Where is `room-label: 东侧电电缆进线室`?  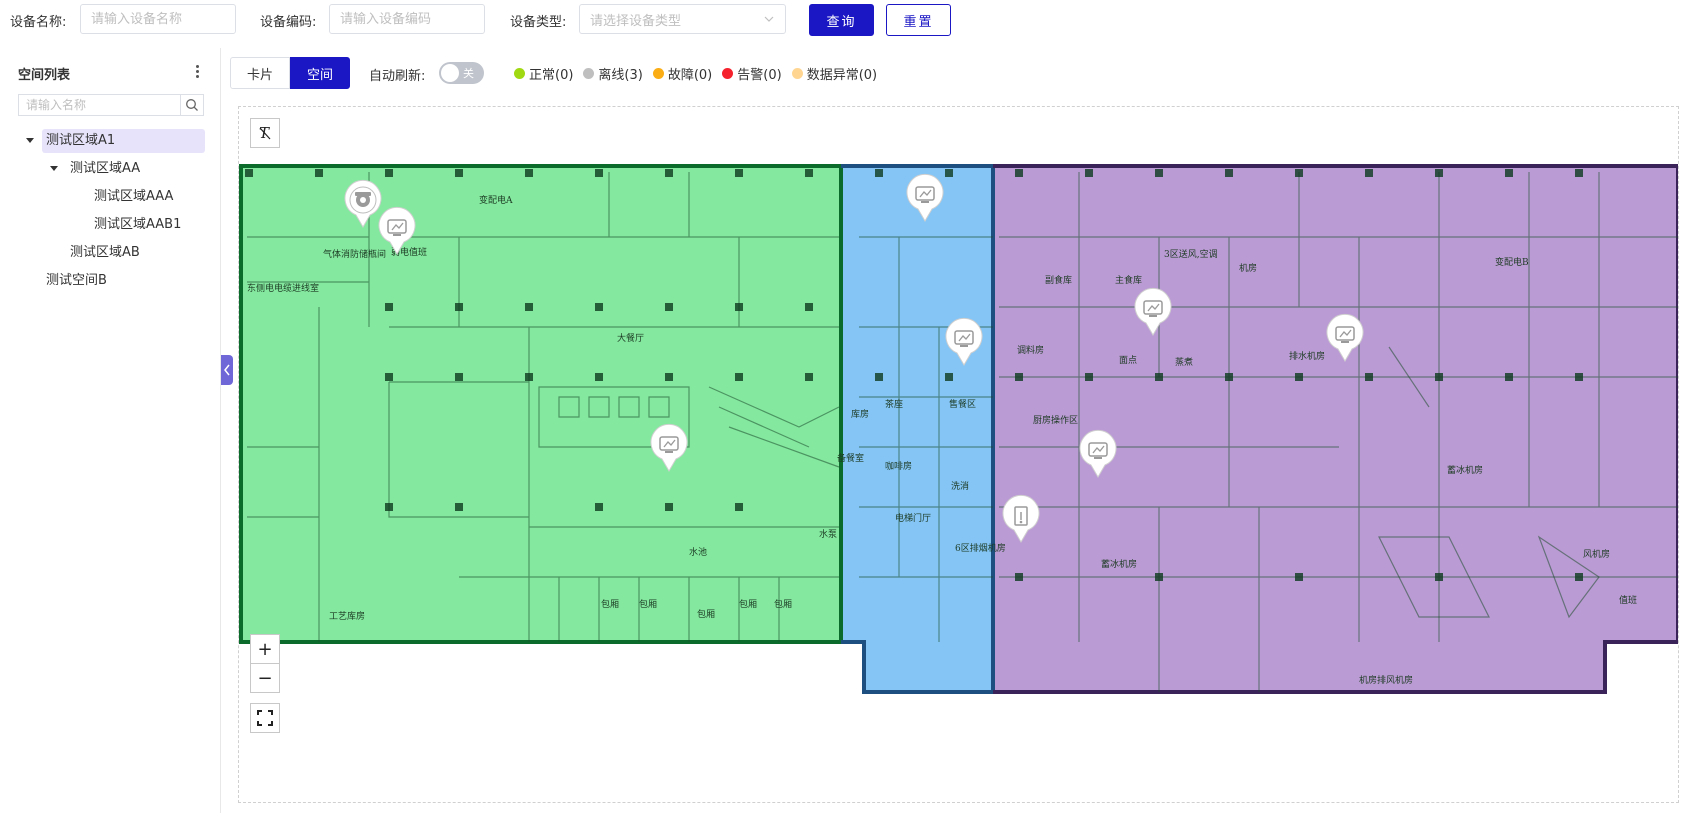 room-label: 东侧电电缆进线室 is located at coordinates (283, 288).